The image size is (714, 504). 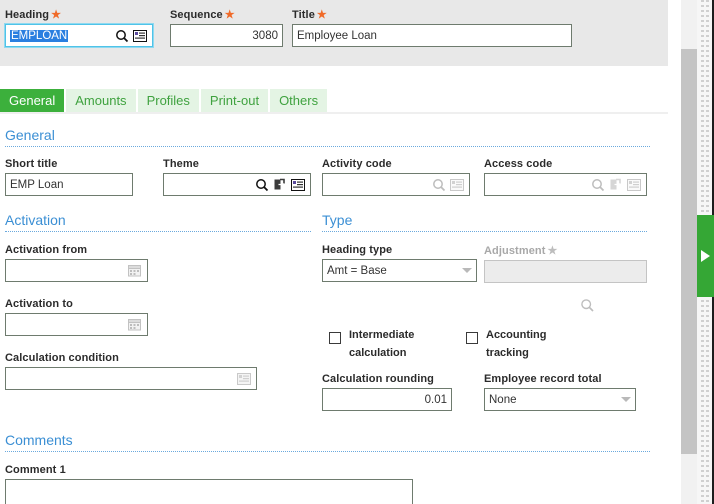 I want to click on new-window-icon, so click(x=279, y=184).